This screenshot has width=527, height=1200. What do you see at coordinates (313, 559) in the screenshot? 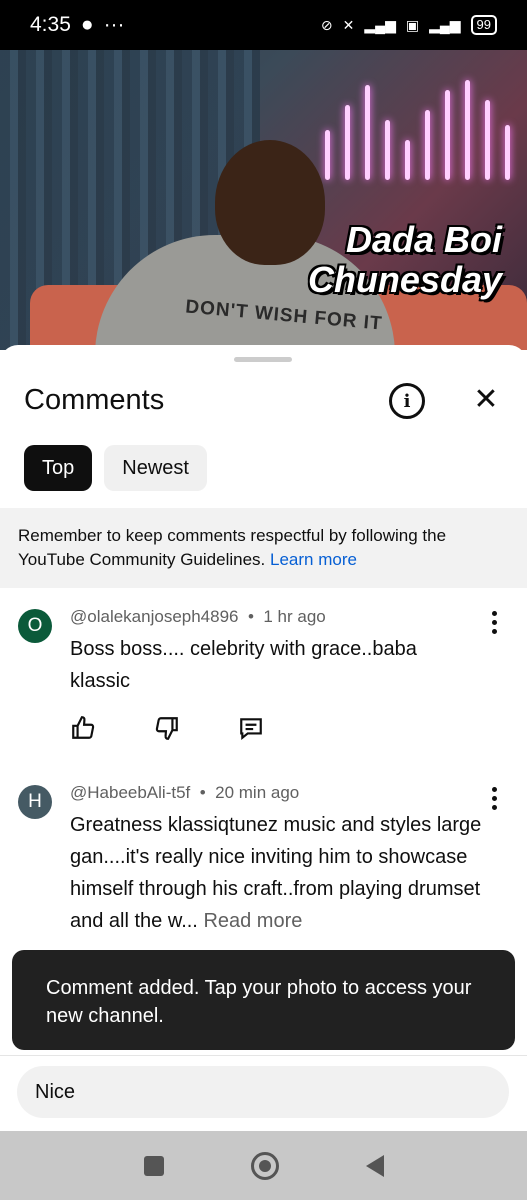
I see `learn-more-link: Learn more` at bounding box center [313, 559].